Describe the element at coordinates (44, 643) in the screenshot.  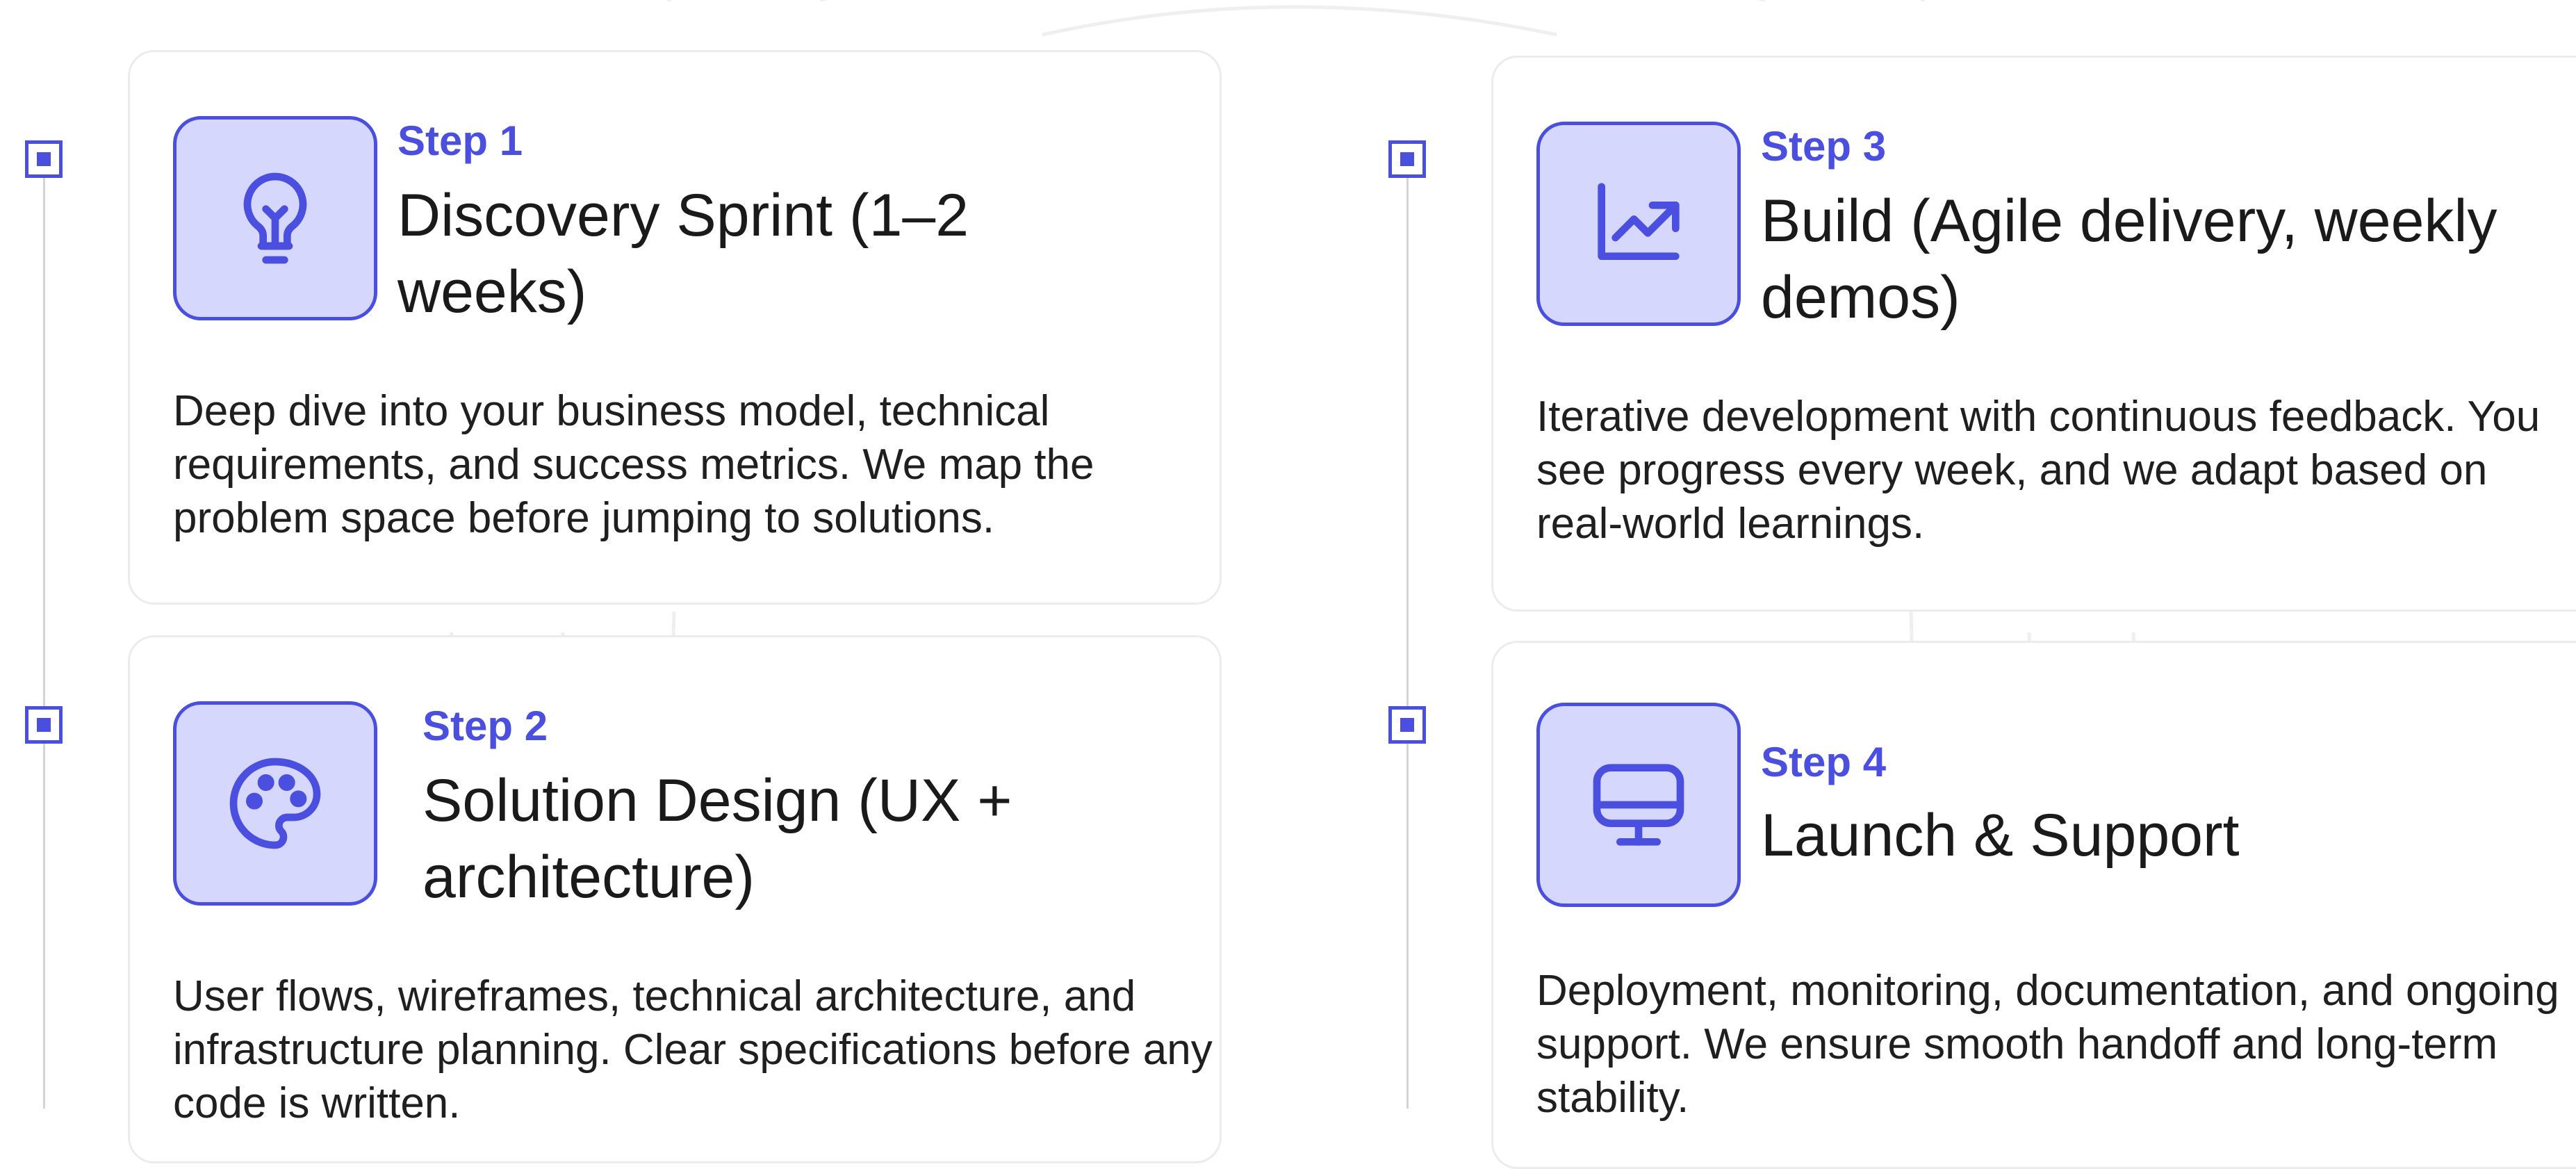
I see `timeline-line-left` at that location.